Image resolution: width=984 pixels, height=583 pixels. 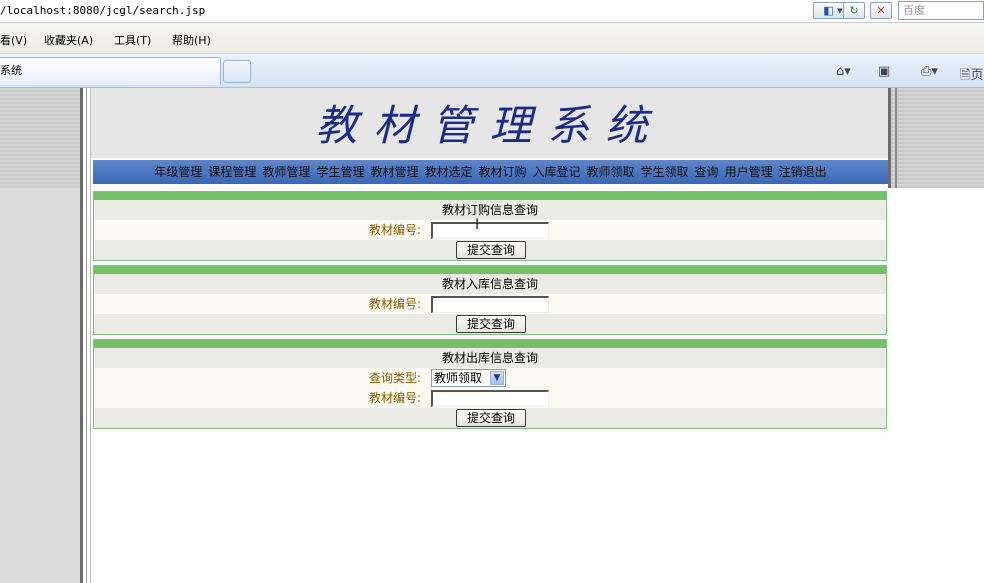 I want to click on tab-title: 系统, so click(x=11, y=70).